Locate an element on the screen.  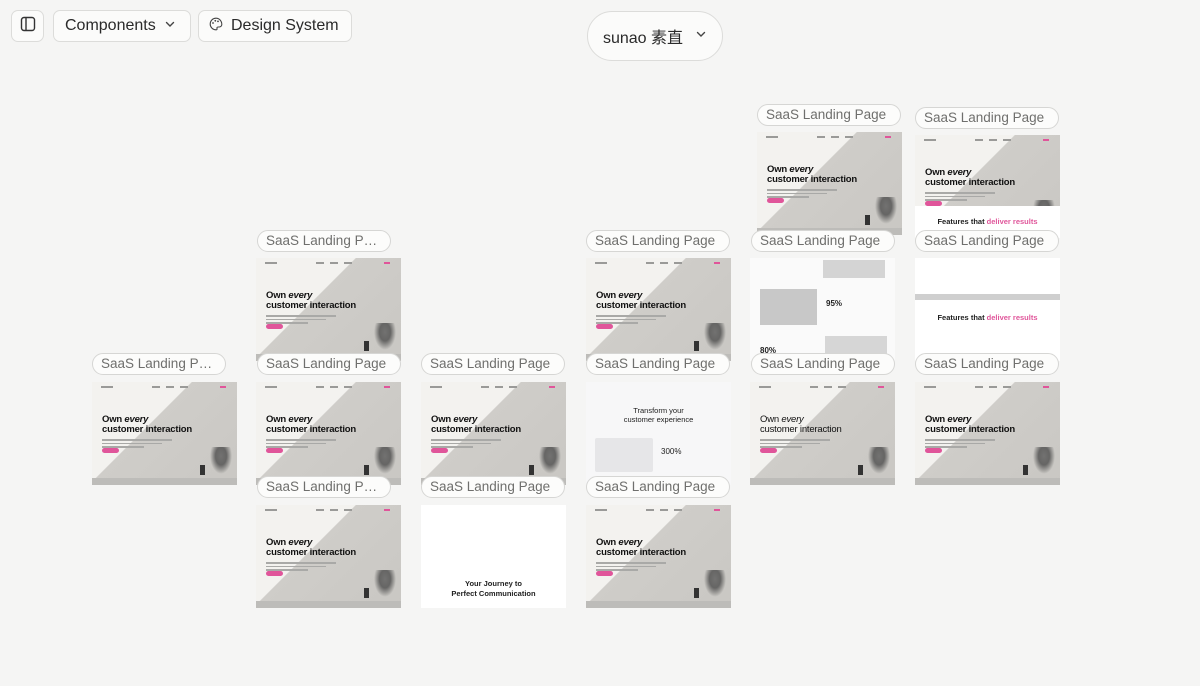
component-preview: Transform your customer experience 300% is located at coordinates (658, 433).